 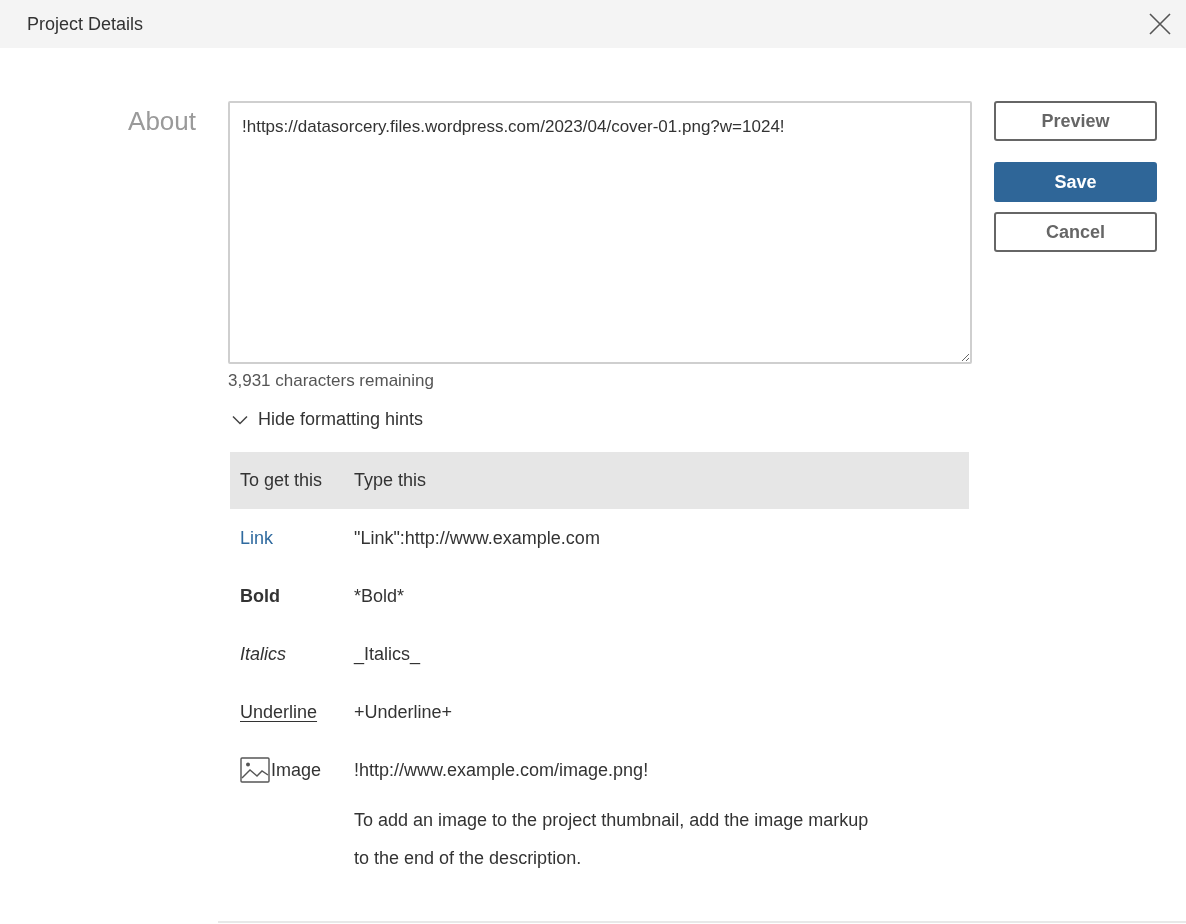 I want to click on column-header: To get this, so click(x=281, y=480).